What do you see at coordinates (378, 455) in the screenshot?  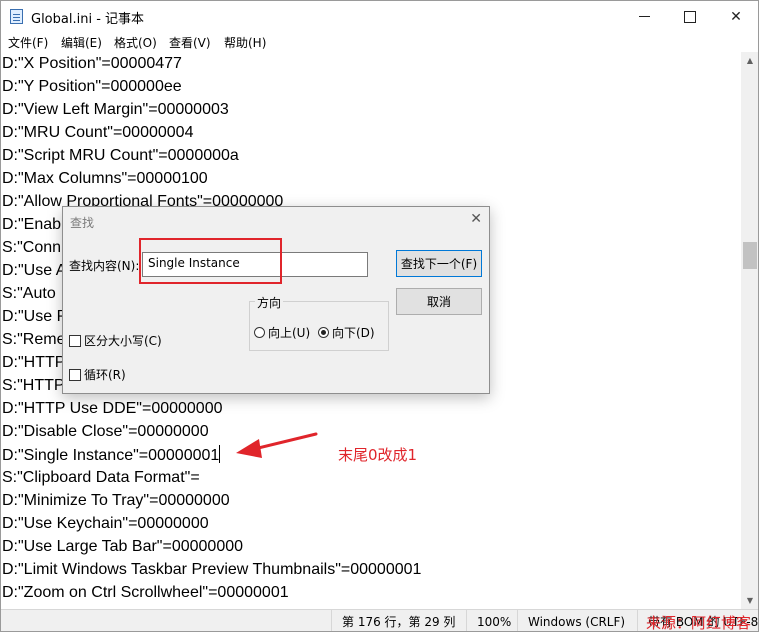 I see `annotation-text: 末尾0改成1` at bounding box center [378, 455].